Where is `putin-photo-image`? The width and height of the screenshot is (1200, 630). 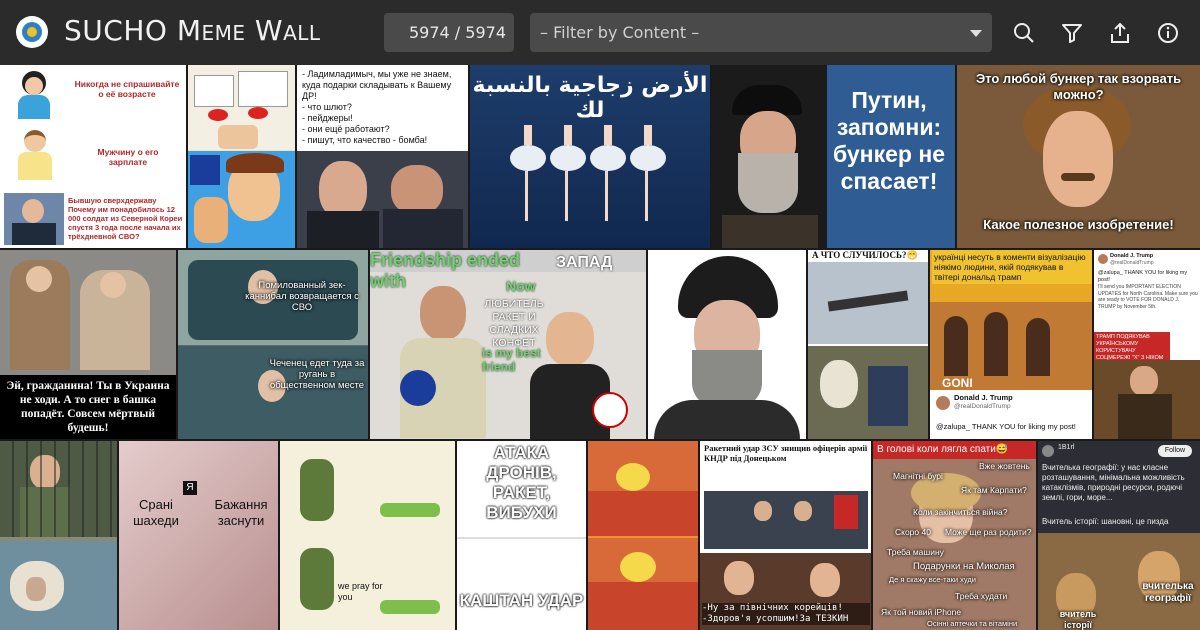
putin-photo-image is located at coordinates (382, 199).